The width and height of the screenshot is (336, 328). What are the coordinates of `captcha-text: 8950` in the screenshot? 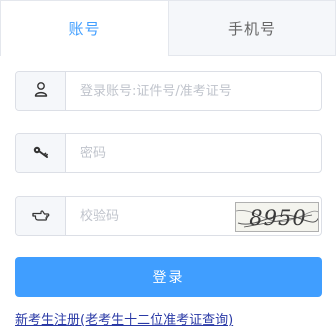 It's located at (277, 218).